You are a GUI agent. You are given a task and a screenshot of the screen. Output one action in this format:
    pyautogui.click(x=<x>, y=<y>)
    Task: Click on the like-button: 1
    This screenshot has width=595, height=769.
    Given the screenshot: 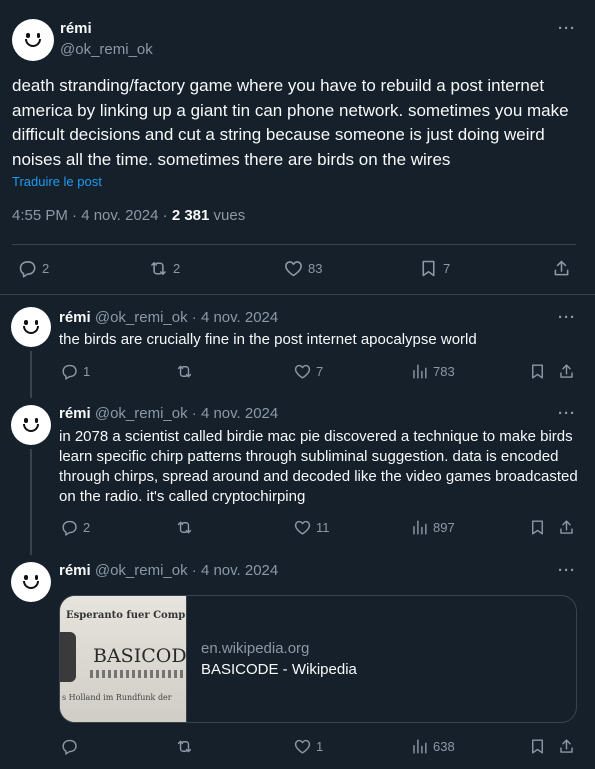 What is the action you would take?
    pyautogui.click(x=308, y=746)
    